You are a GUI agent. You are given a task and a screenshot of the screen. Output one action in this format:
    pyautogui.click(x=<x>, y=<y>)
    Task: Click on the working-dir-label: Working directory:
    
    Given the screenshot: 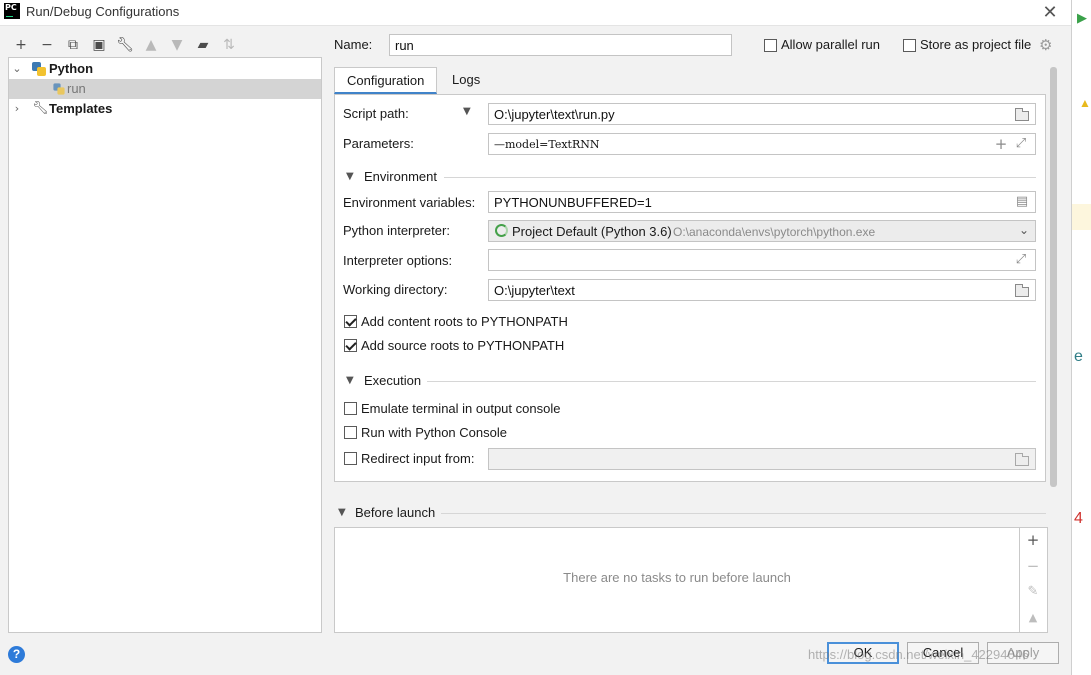 What is the action you would take?
    pyautogui.click(x=395, y=289)
    